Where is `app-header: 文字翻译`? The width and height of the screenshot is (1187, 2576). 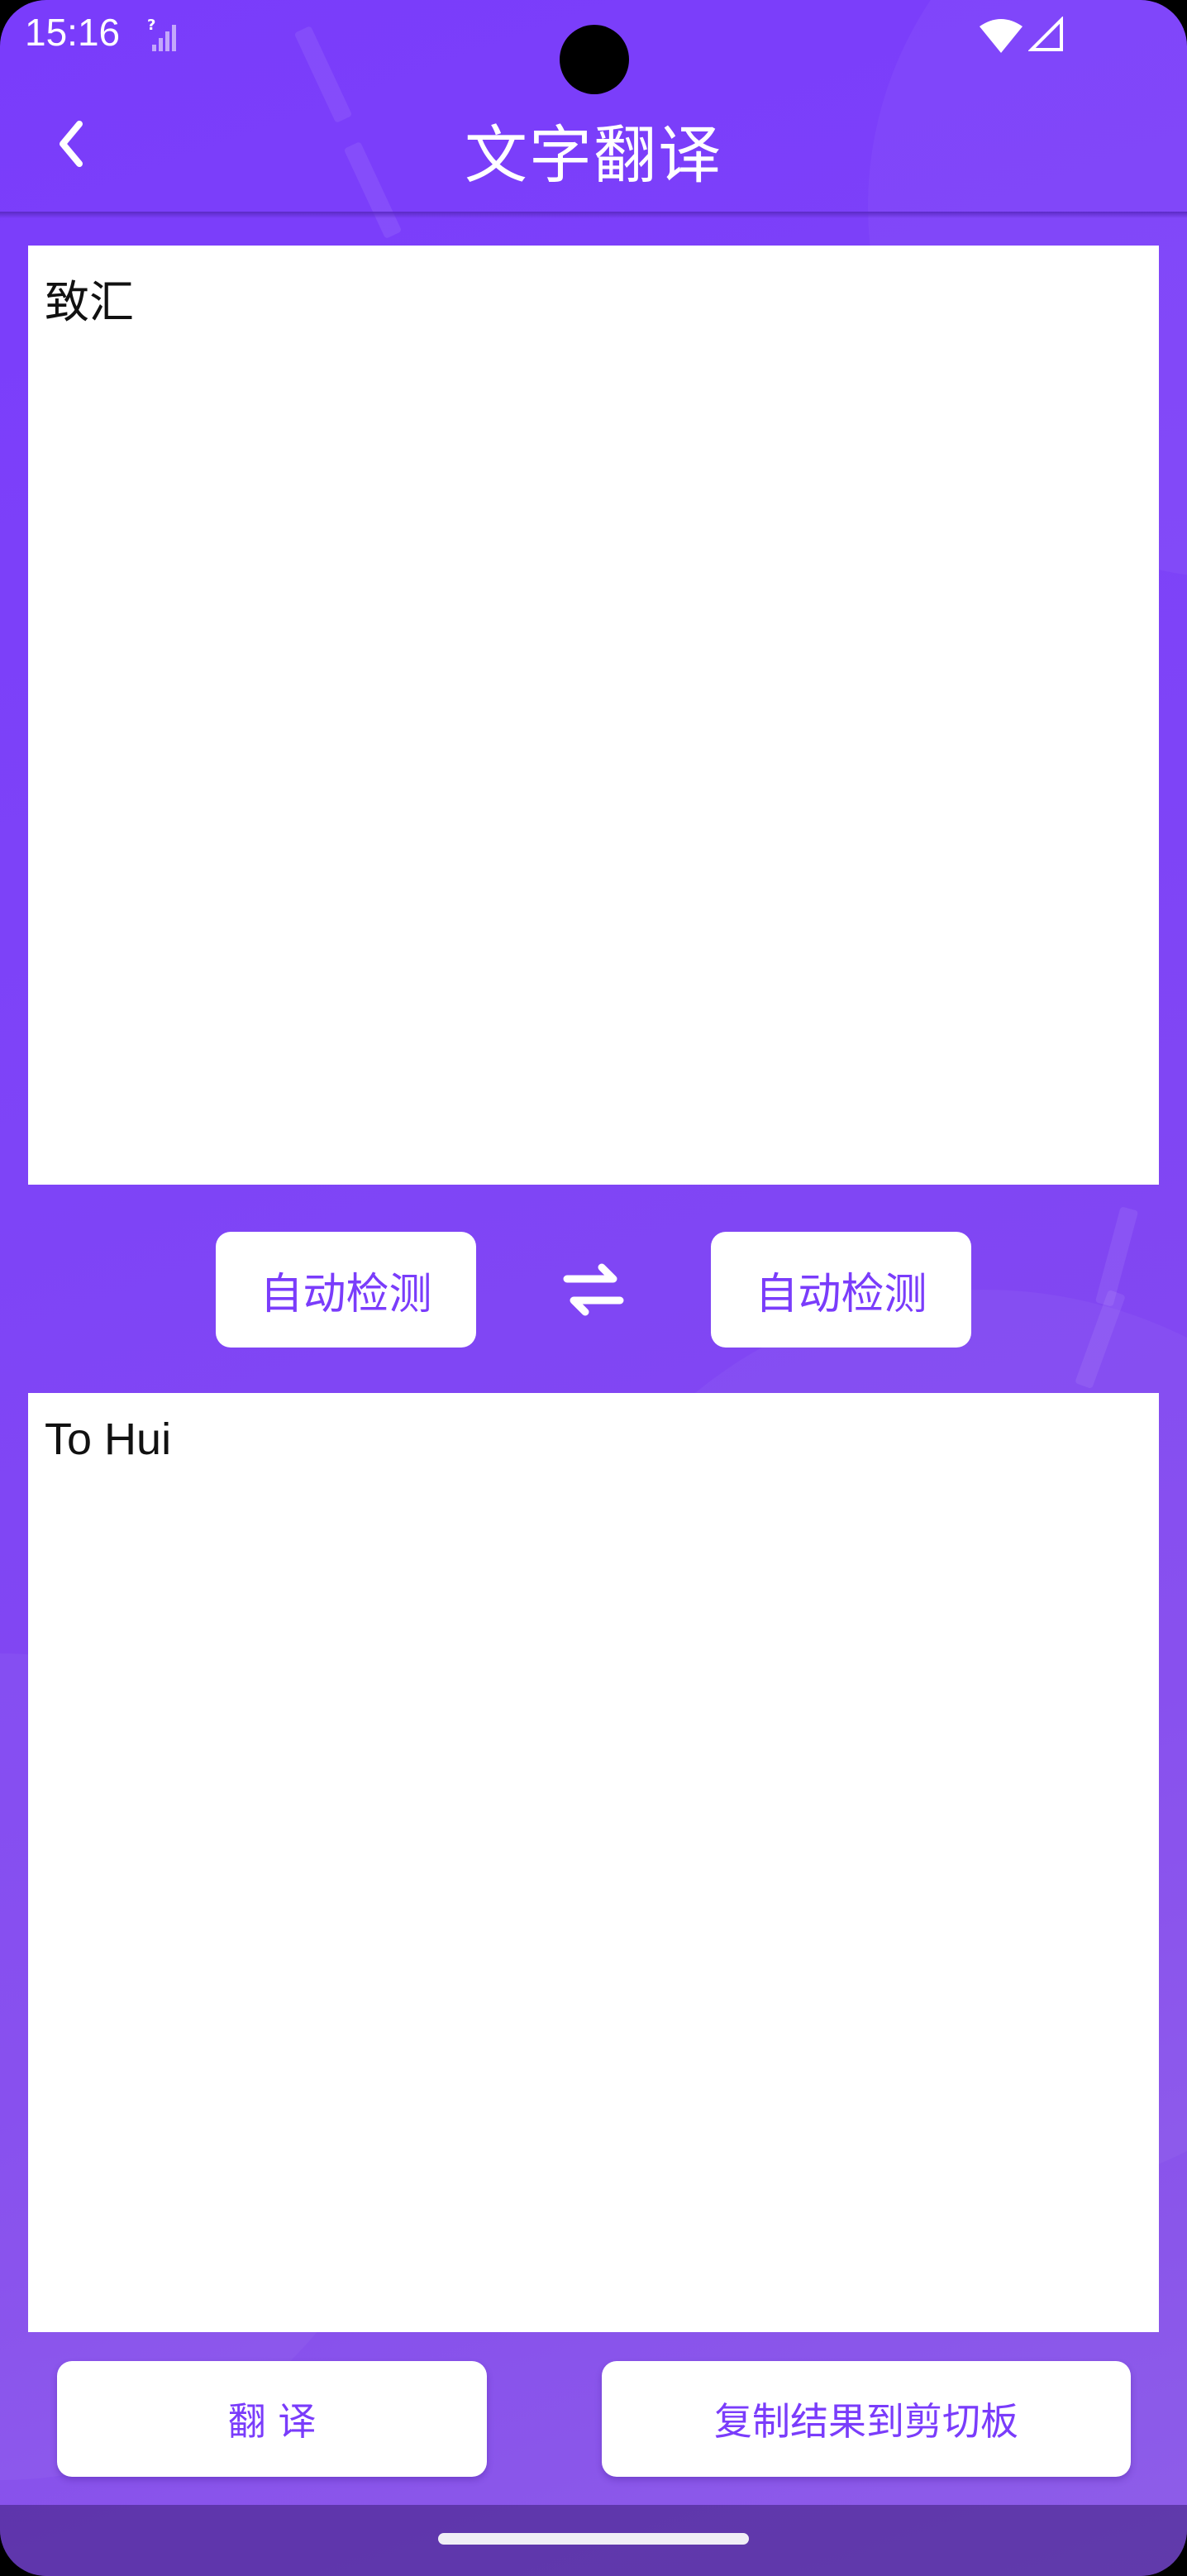
app-header: 文字翻译 is located at coordinates (593, 140).